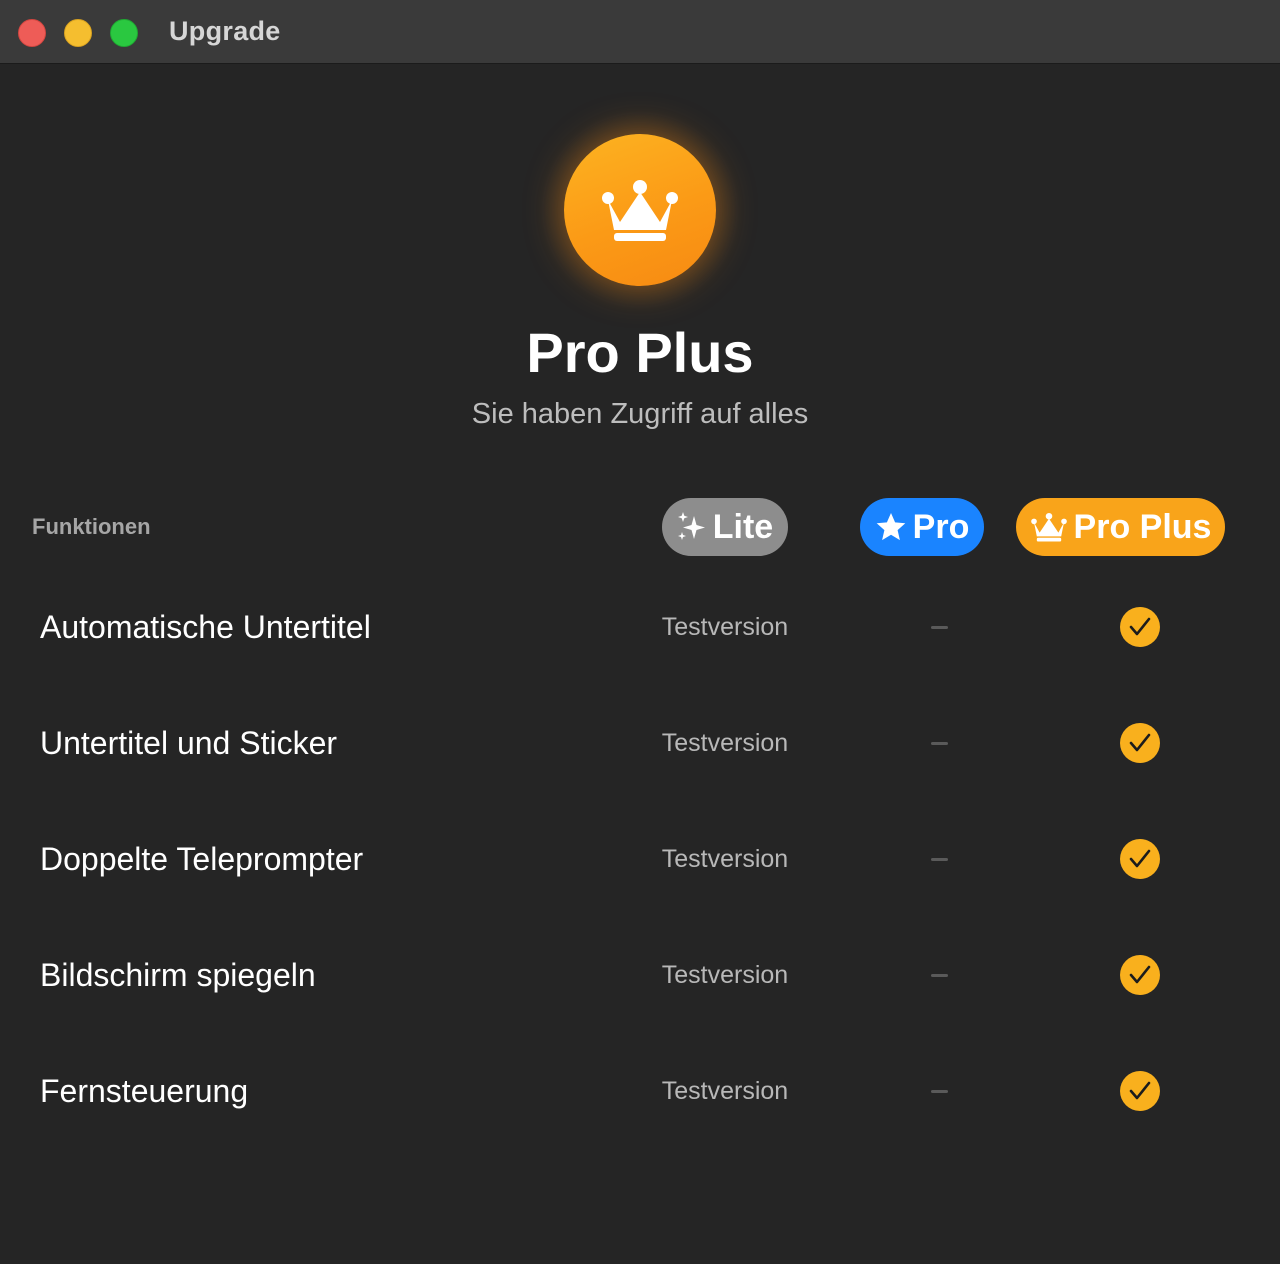 Image resolution: width=1280 pixels, height=1264 pixels. Describe the element at coordinates (691, 526) in the screenshot. I see `sparkles-icon` at that location.